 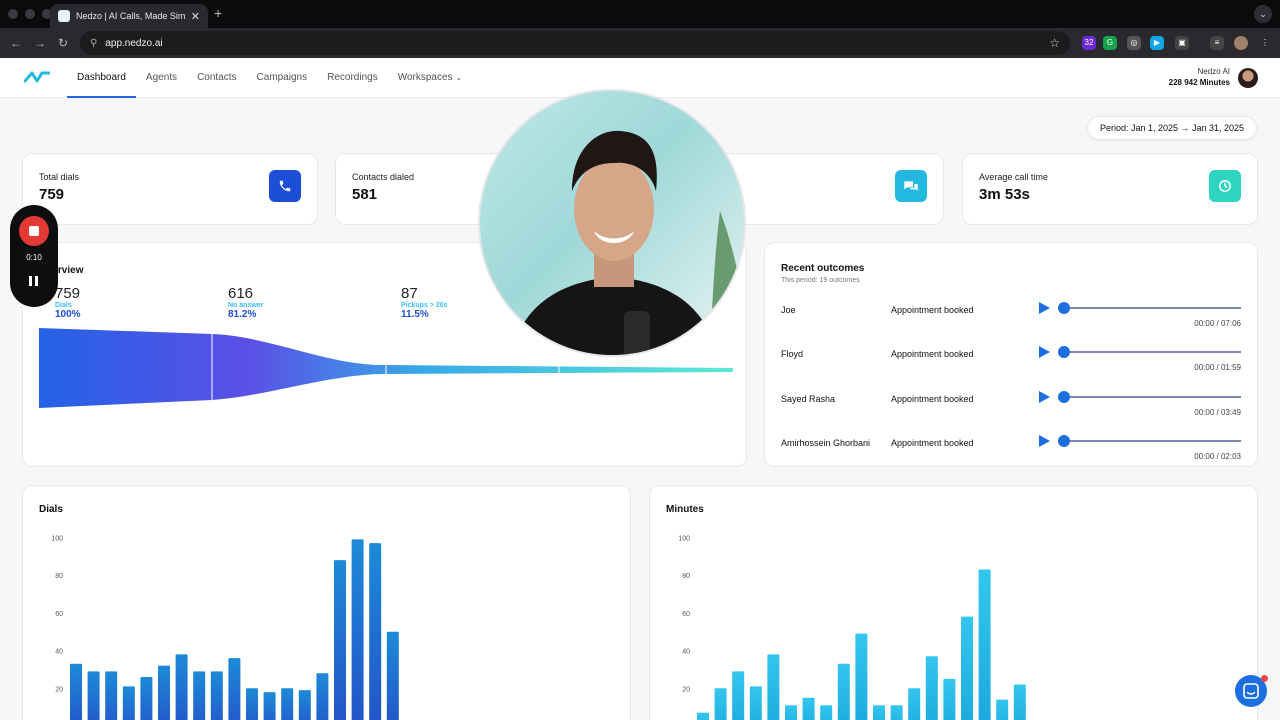 What do you see at coordinates (216, 78) in the screenshot?
I see `nav-contacts: Contacts` at bounding box center [216, 78].